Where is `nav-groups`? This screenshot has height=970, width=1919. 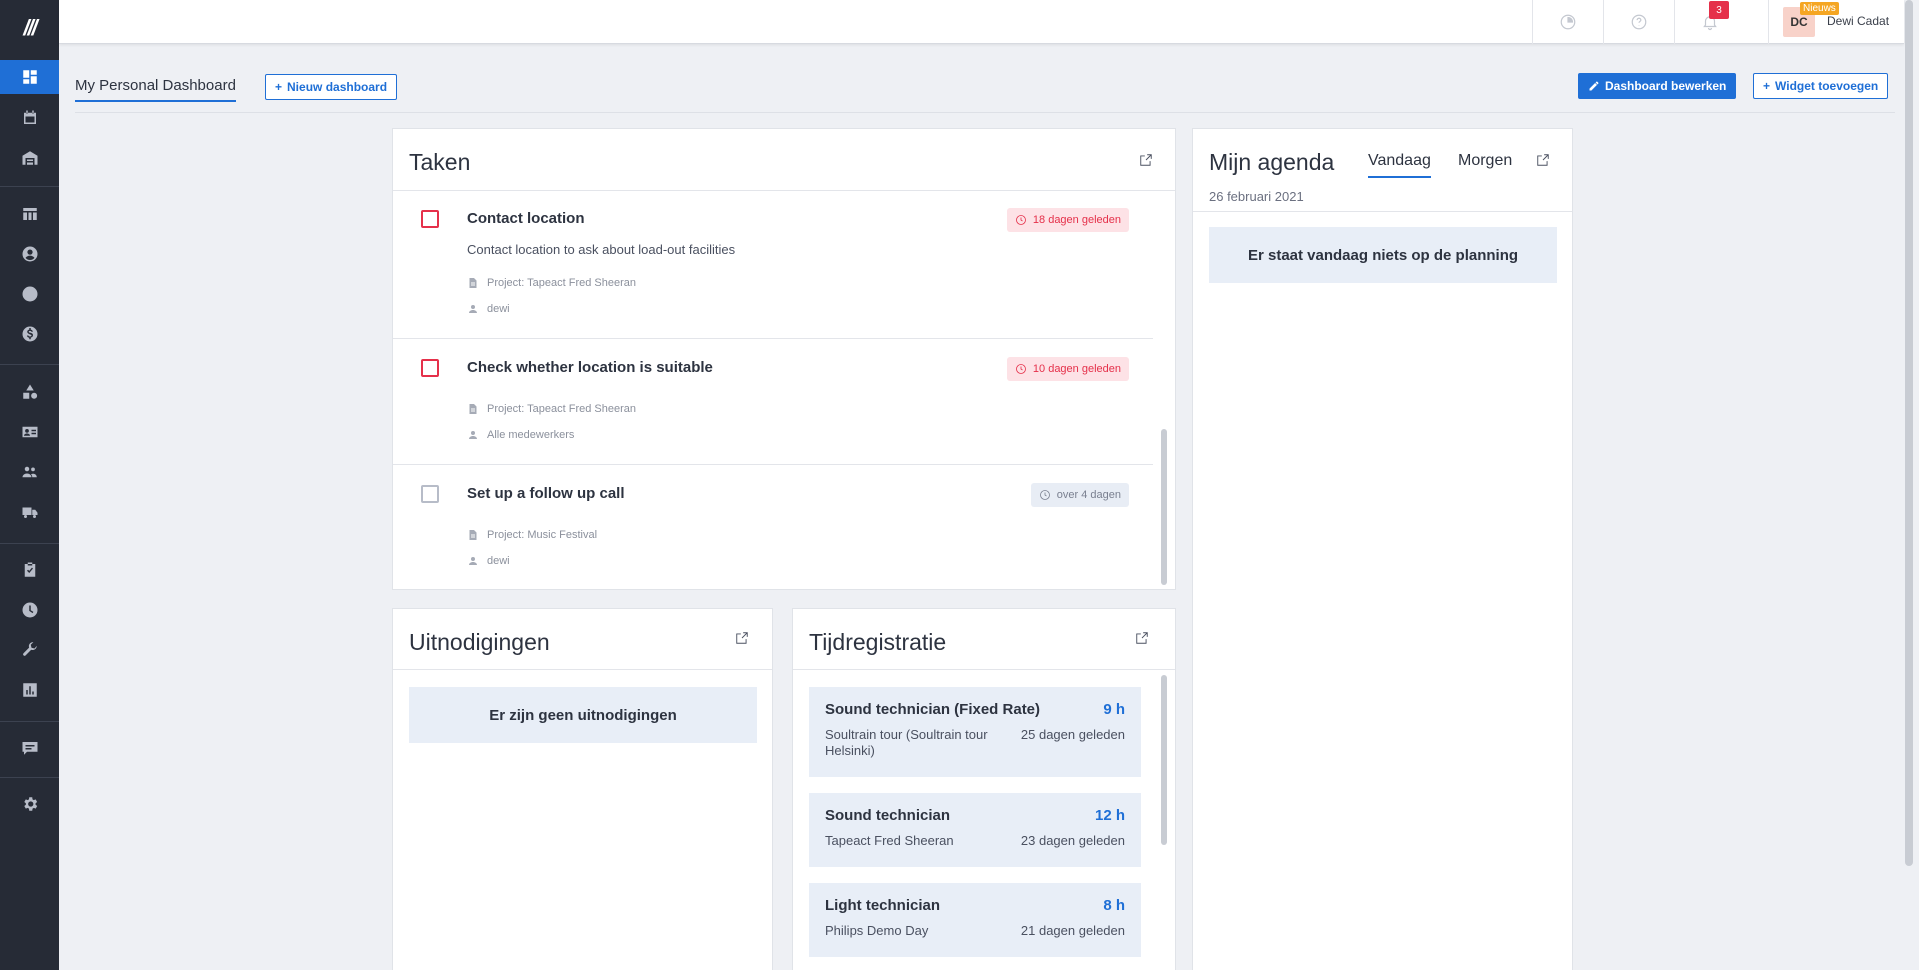 nav-groups is located at coordinates (29, 472).